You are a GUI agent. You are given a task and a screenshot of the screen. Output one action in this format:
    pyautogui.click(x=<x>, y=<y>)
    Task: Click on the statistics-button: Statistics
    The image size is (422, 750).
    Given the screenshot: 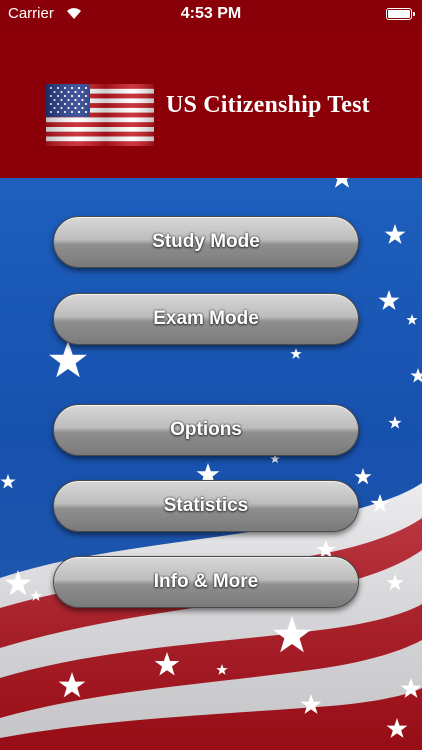 What is the action you would take?
    pyautogui.click(x=206, y=506)
    